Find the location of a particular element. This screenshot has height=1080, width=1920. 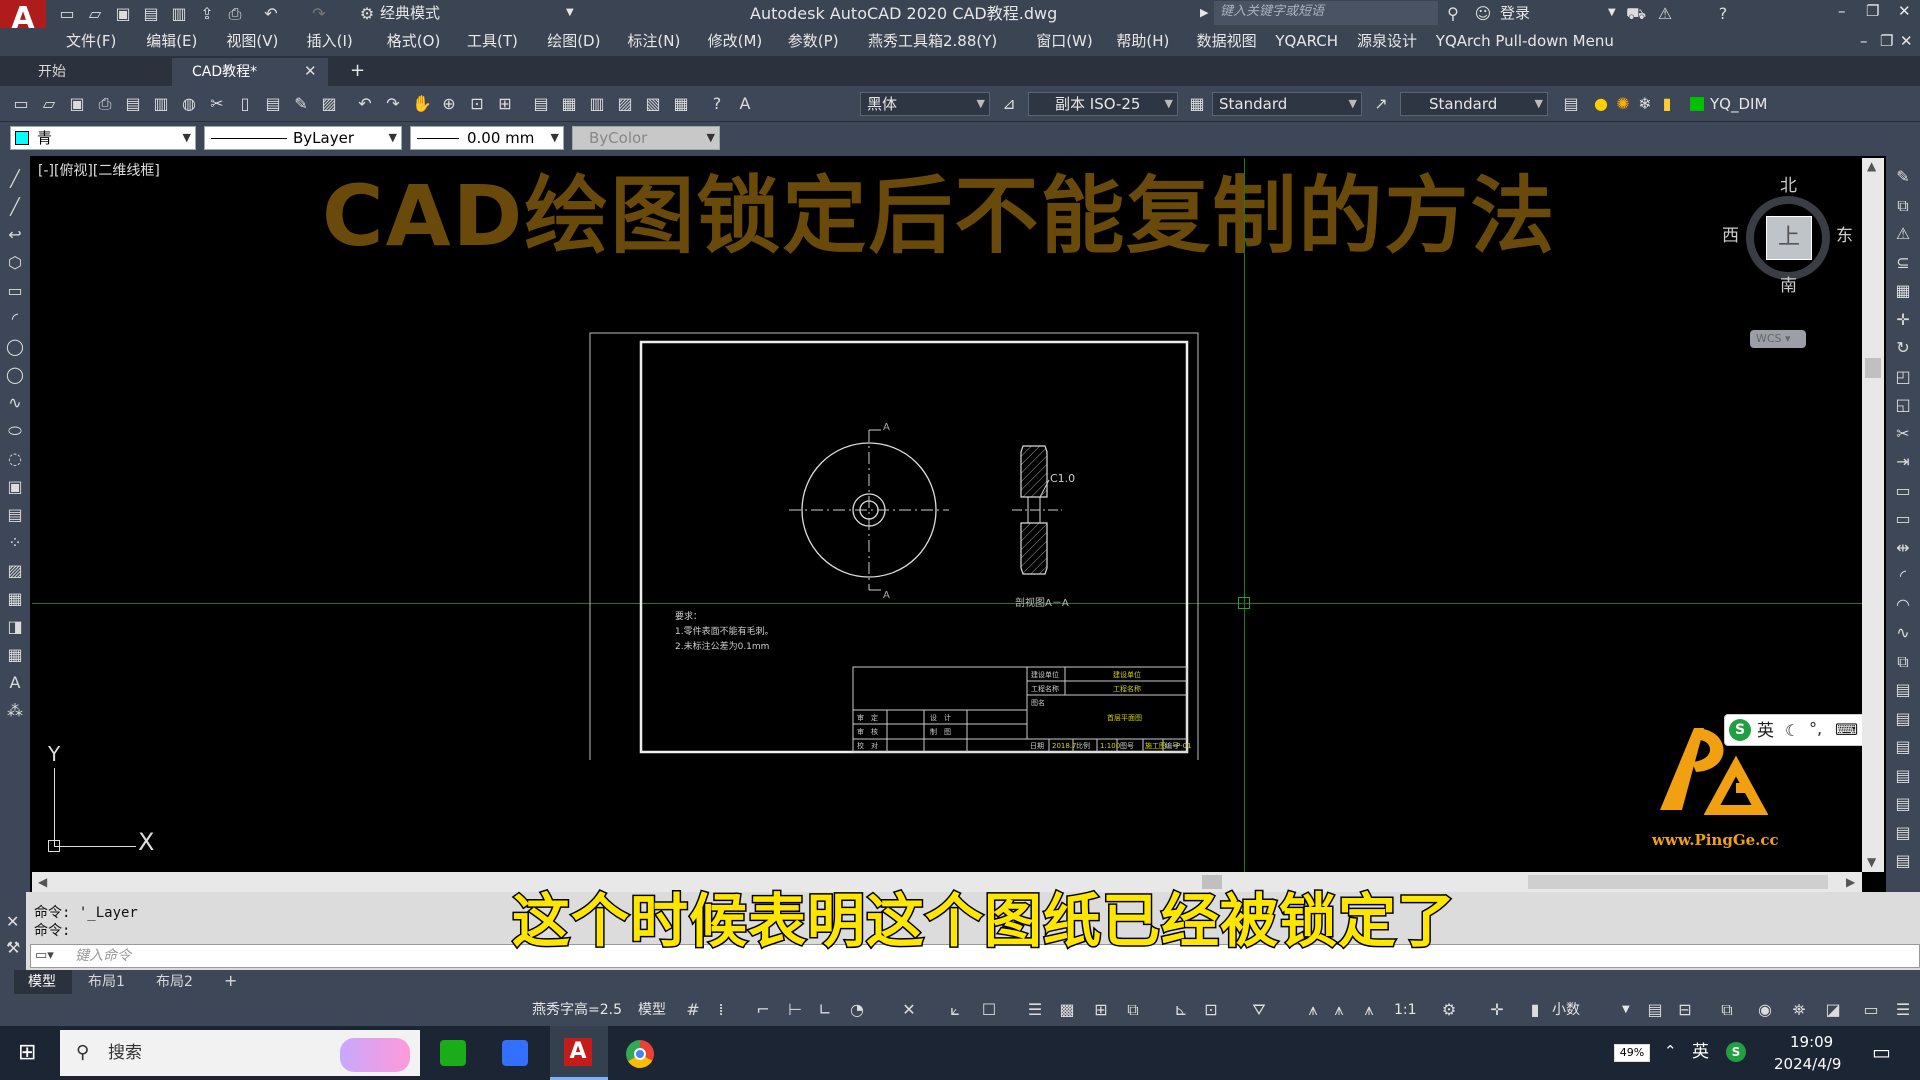

anno-visibility-icon: ⩚ is located at coordinates (1313, 1010).